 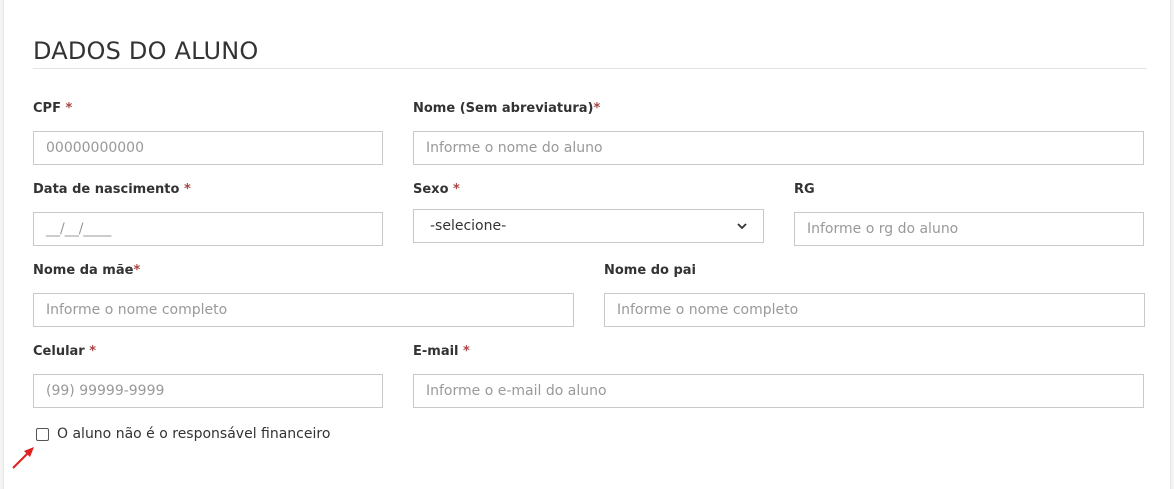 What do you see at coordinates (778, 148) in the screenshot?
I see `nome-input` at bounding box center [778, 148].